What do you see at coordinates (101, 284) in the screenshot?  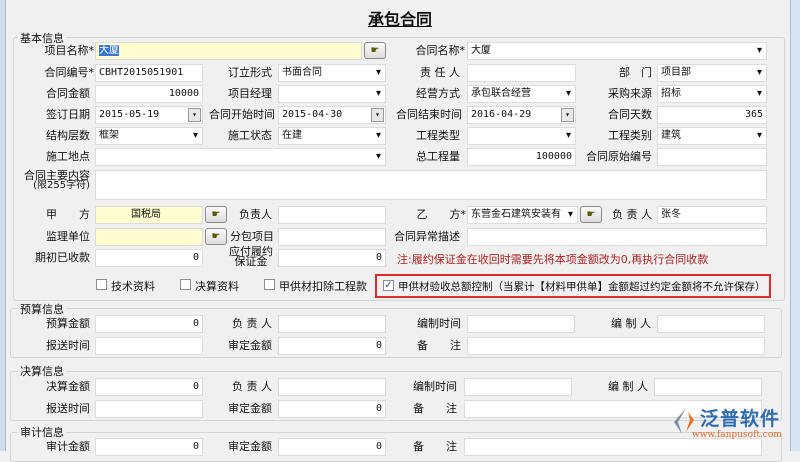 I see `tech-docs-checkbox` at bounding box center [101, 284].